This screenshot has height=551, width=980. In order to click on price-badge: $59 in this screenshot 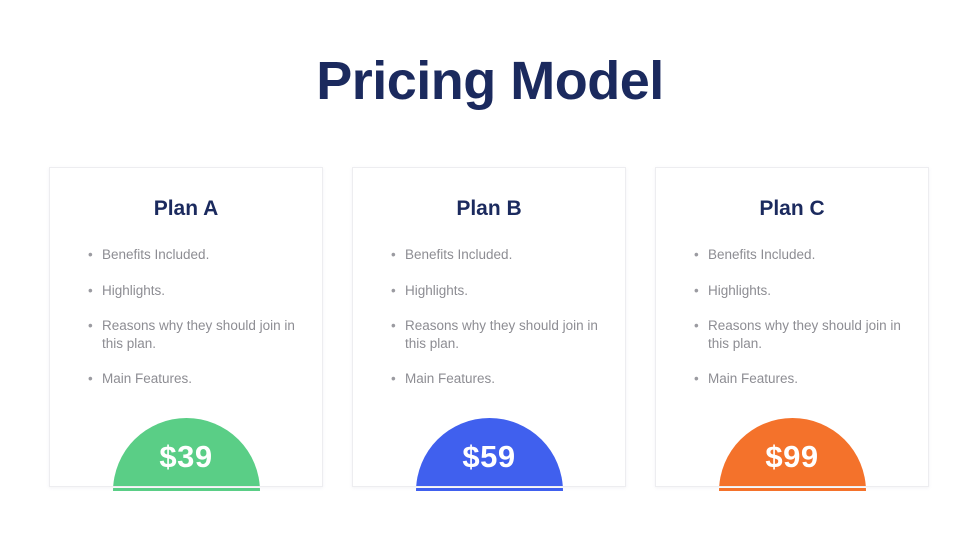, I will do `click(489, 452)`.